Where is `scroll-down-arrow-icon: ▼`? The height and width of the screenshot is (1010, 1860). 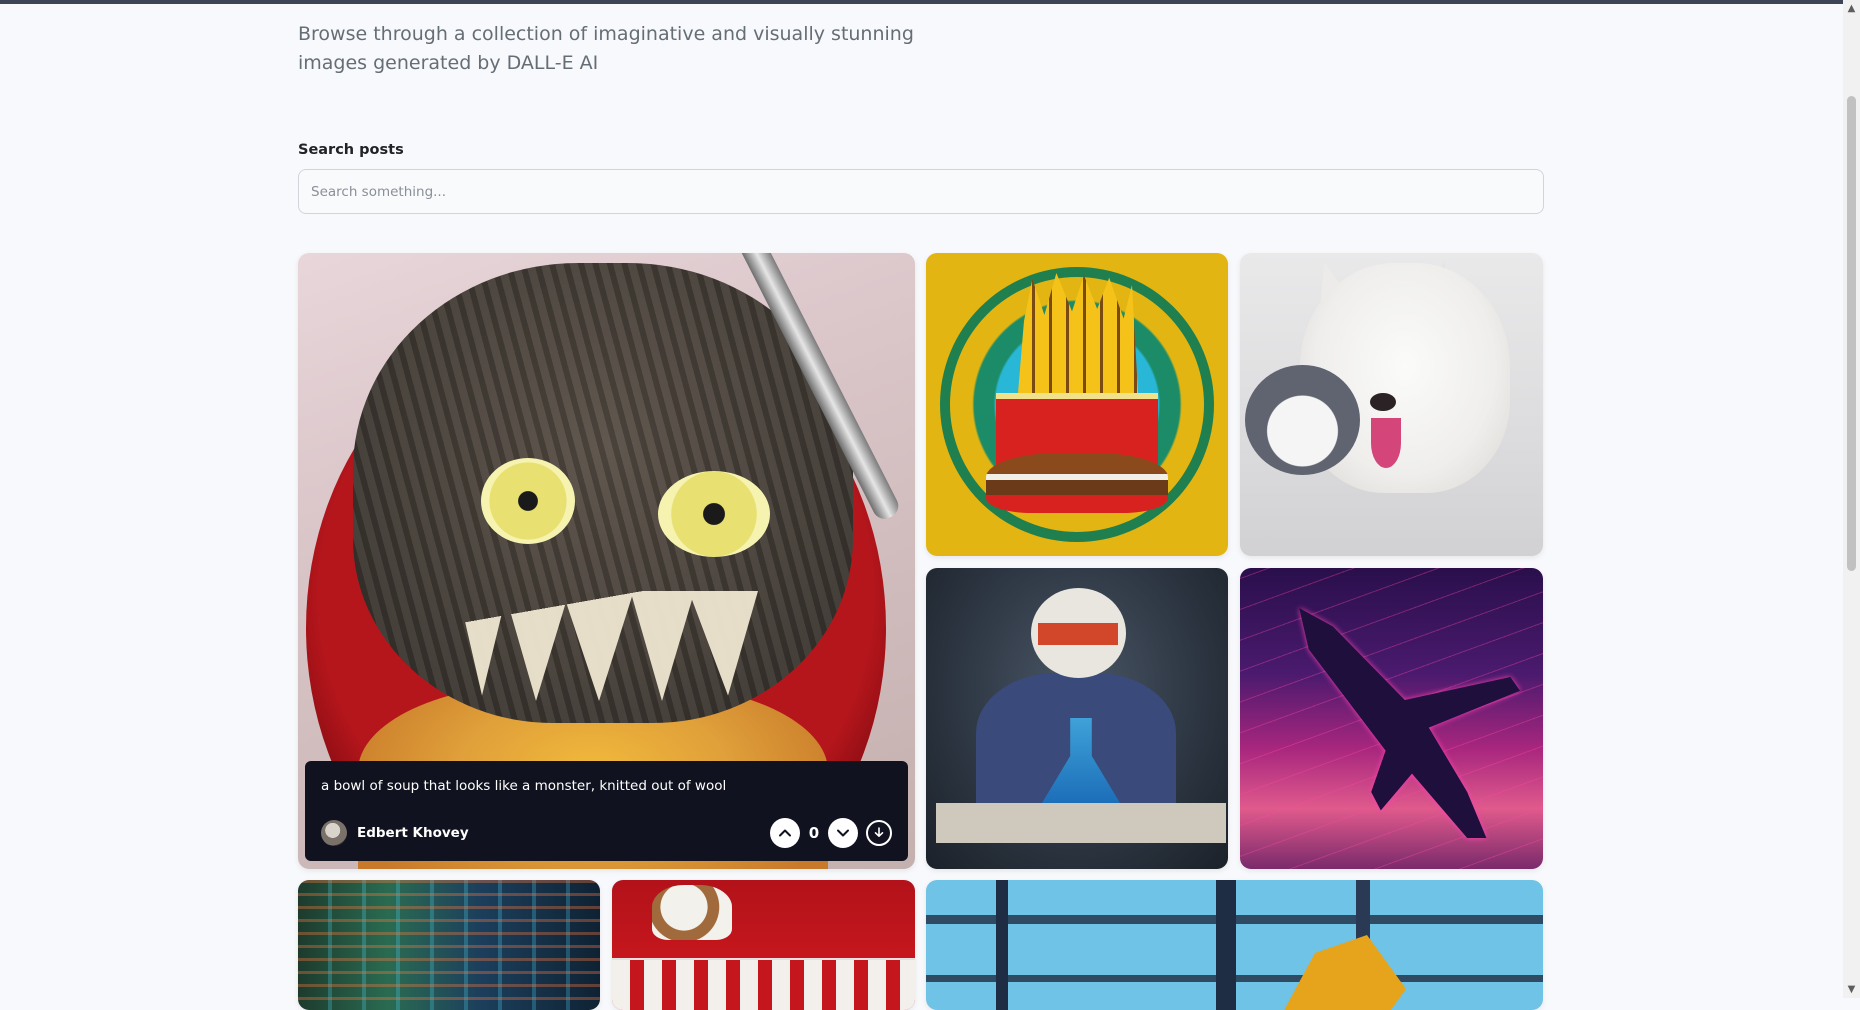
scroll-down-arrow-icon: ▼ is located at coordinates (1851, 989).